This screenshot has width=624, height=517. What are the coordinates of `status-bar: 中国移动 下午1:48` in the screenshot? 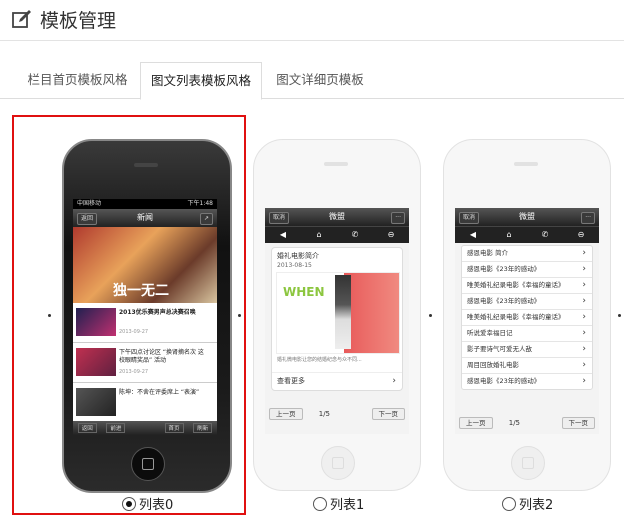 It's located at (145, 204).